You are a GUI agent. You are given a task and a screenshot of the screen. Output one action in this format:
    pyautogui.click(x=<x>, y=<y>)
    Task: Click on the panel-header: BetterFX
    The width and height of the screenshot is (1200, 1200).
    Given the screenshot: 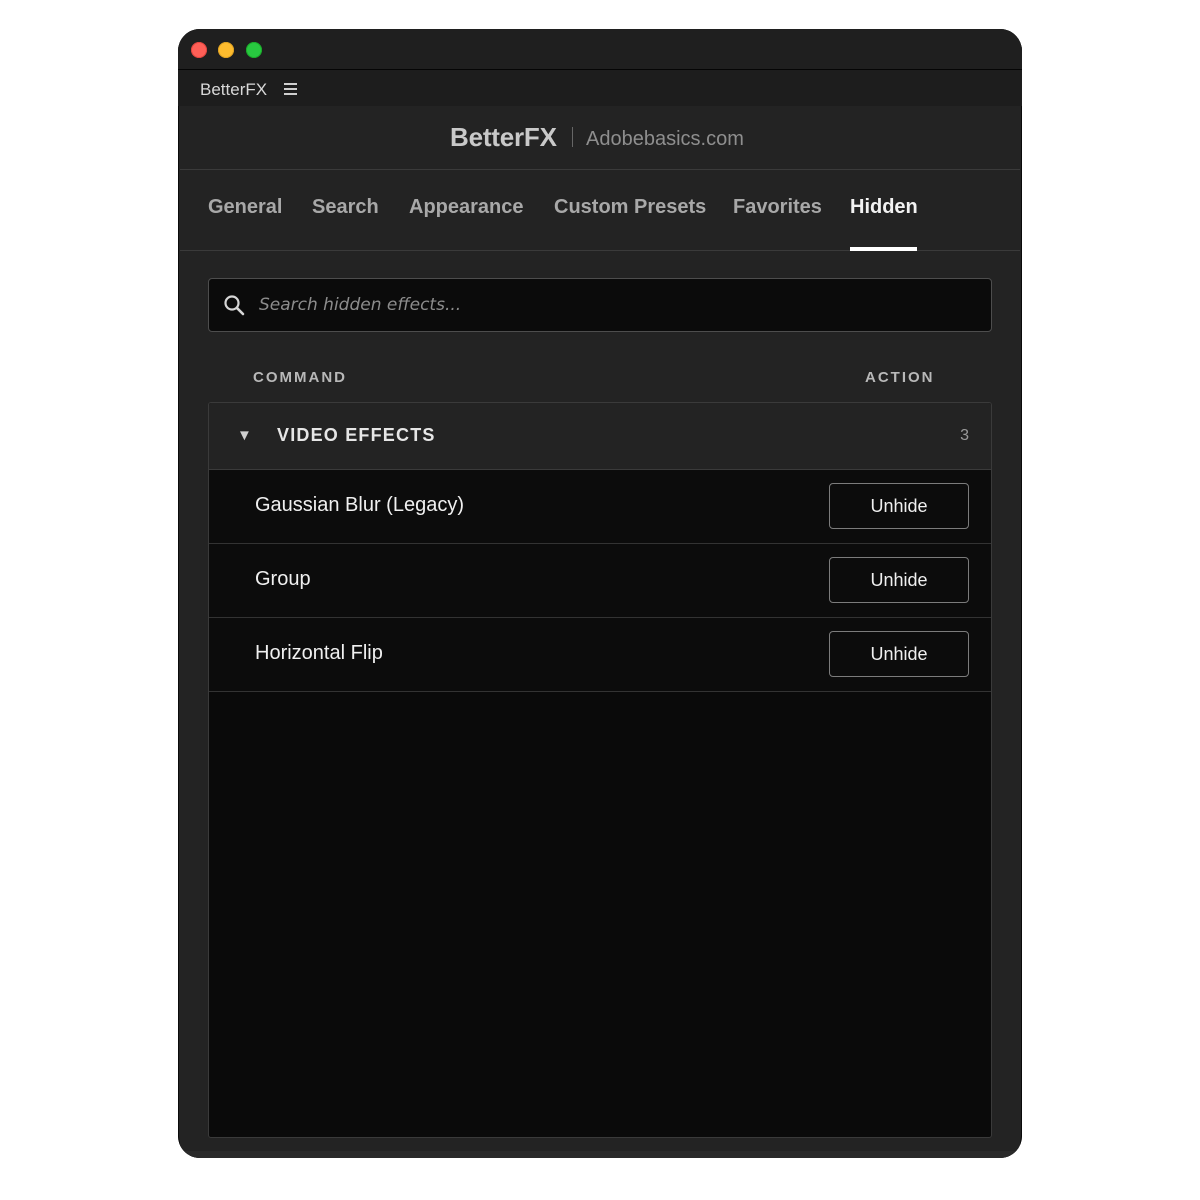 What is the action you would take?
    pyautogui.click(x=600, y=88)
    